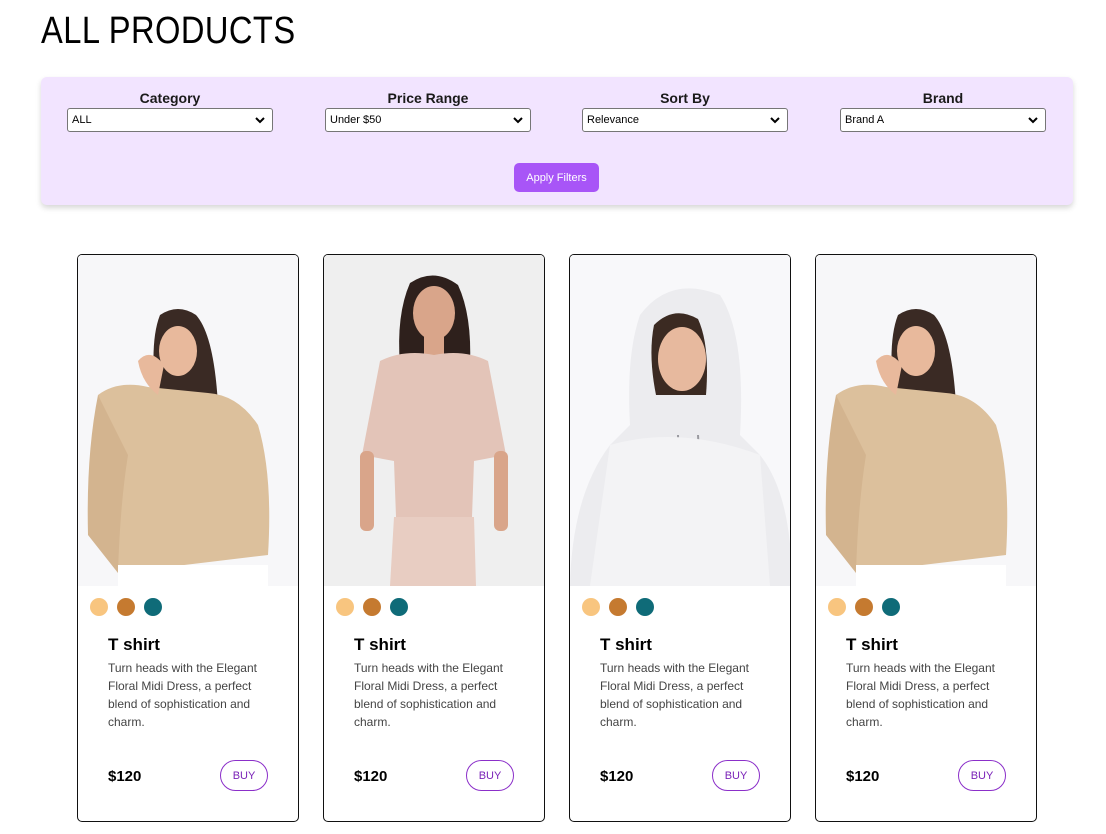  I want to click on brand-value: Brand A, so click(865, 120).